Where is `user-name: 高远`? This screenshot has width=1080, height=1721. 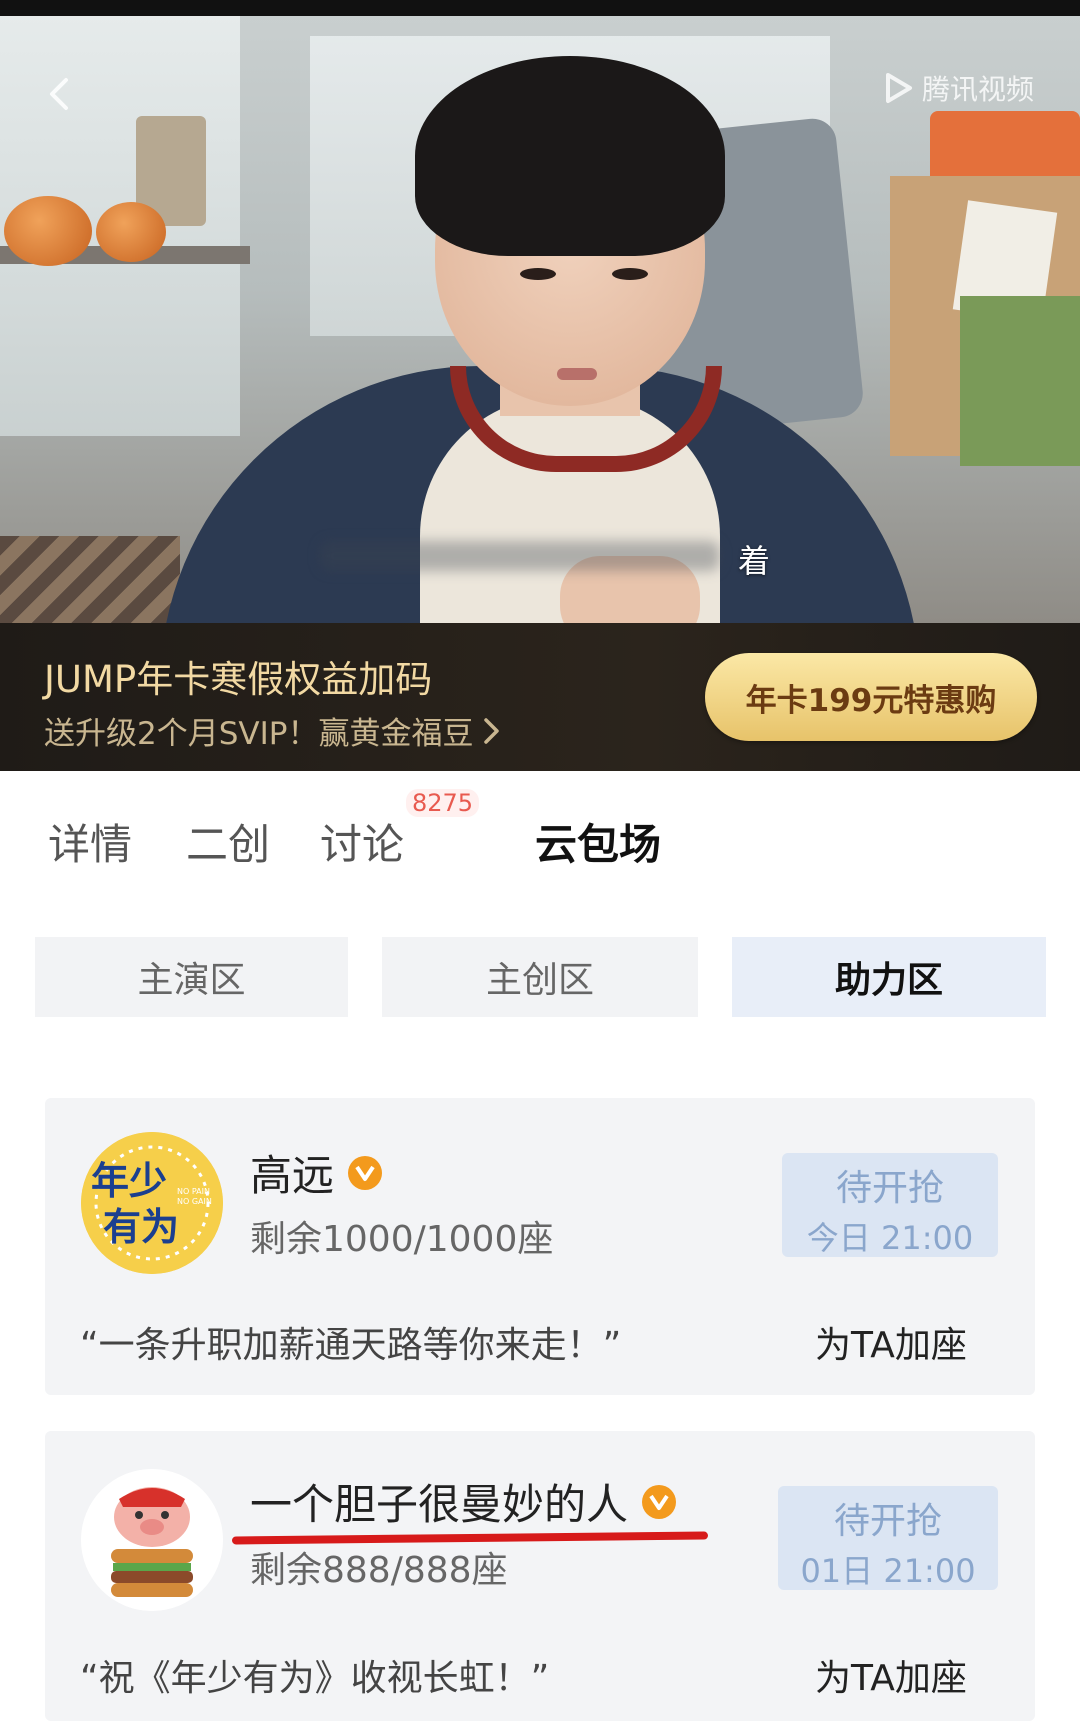
user-name: 高远 is located at coordinates (292, 1172).